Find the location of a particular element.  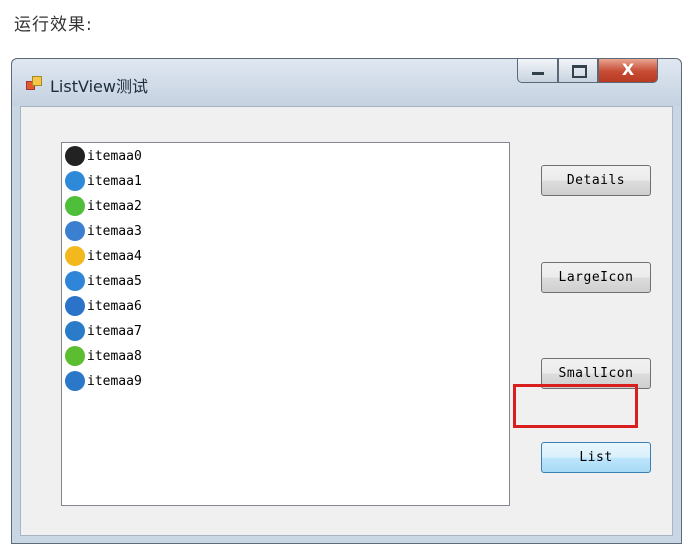

close-icon: X is located at coordinates (628, 69).